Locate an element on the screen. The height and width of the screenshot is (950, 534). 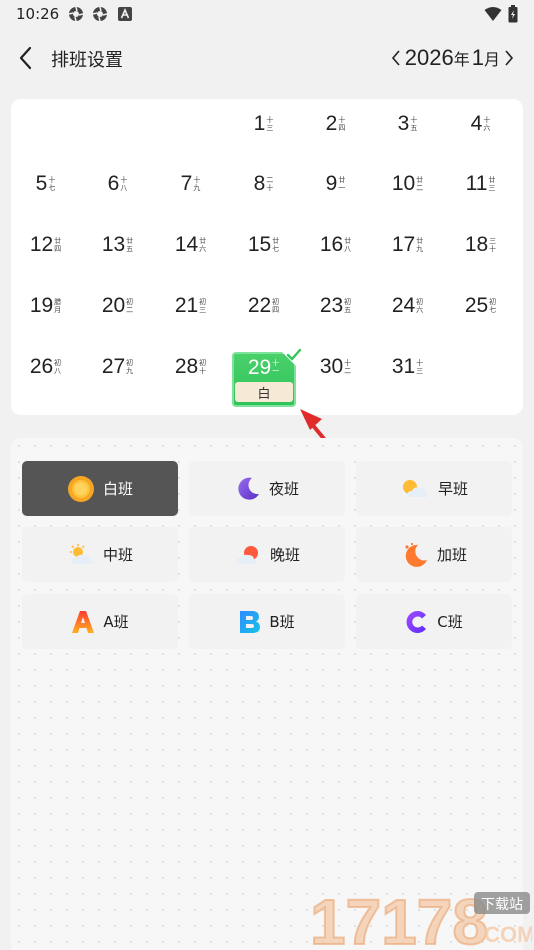
day-number: 6 is located at coordinates (113, 183).